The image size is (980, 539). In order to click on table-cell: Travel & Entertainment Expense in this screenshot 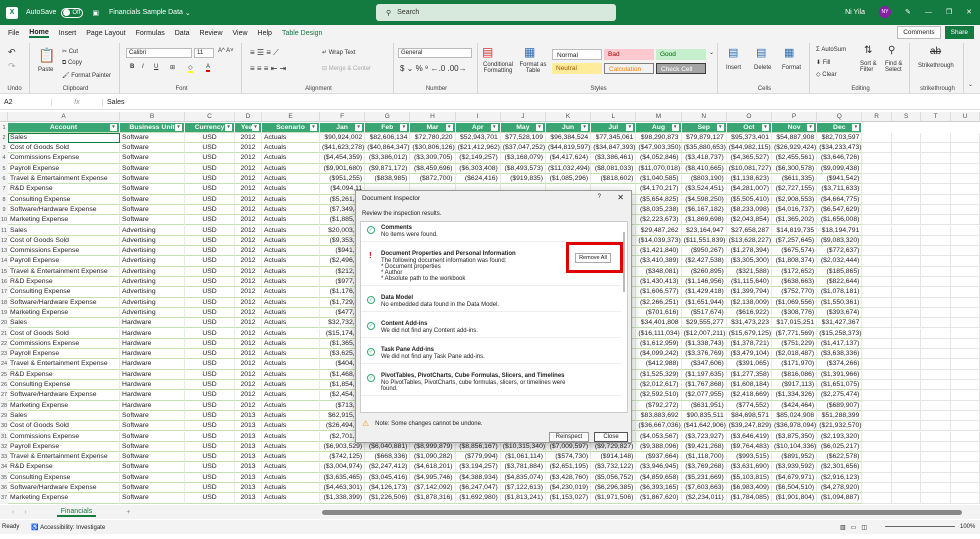, I will do `click(64, 364)`.